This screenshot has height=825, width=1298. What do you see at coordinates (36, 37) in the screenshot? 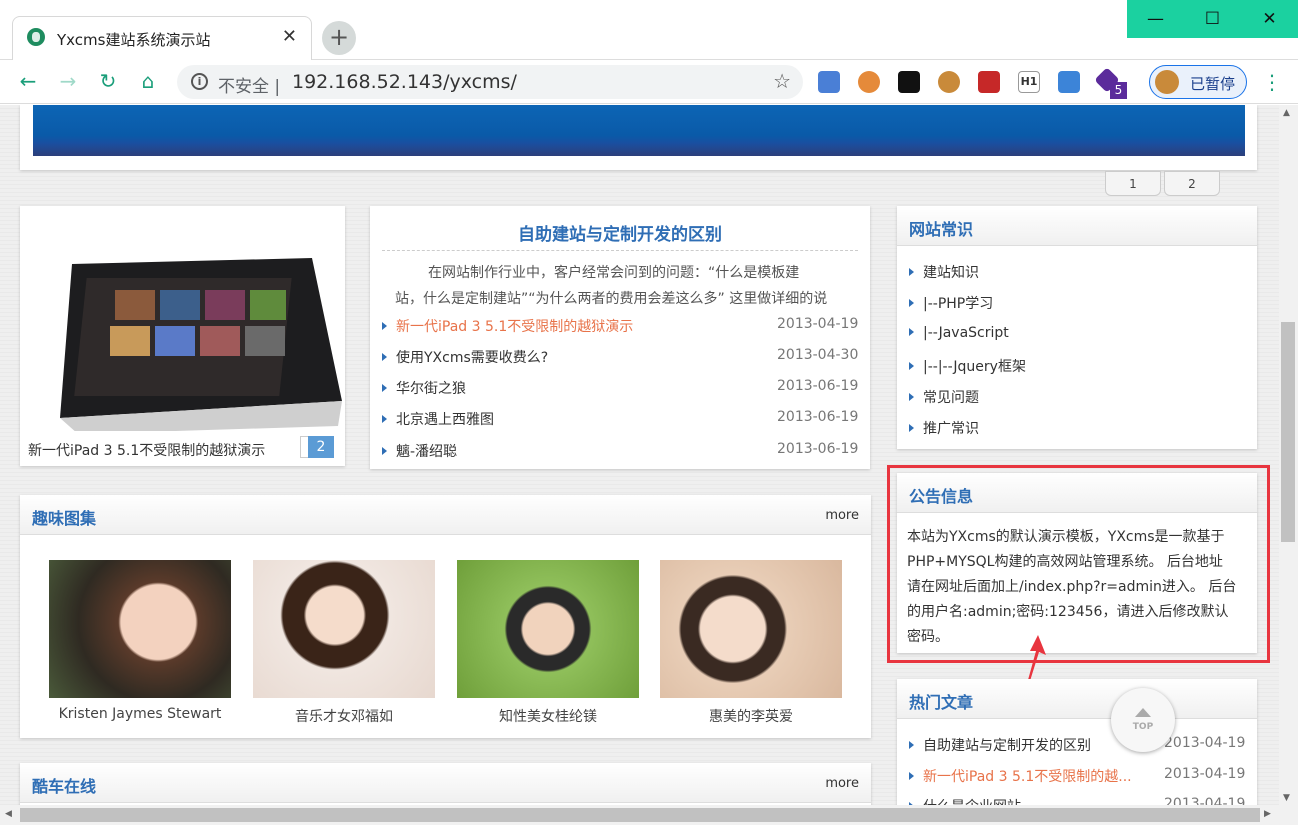
I see `site-favicon-icon` at bounding box center [36, 37].